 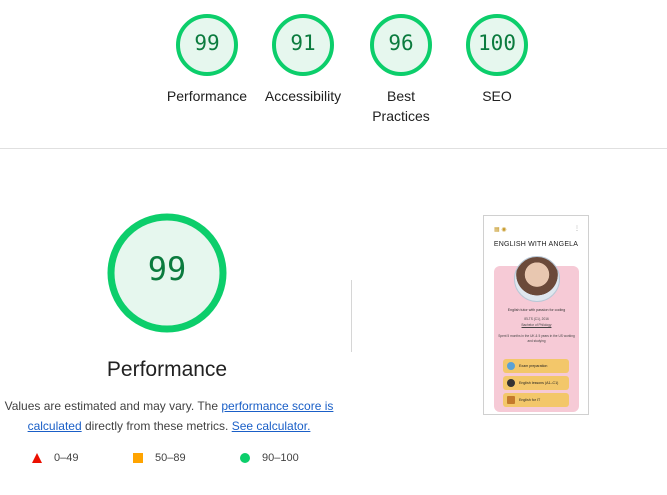 I want to click on thumb-button-it: English for IT, so click(x=536, y=400).